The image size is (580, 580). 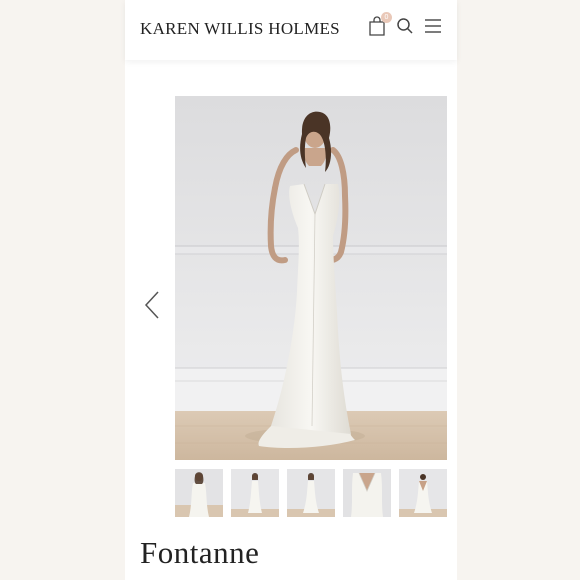 I want to click on product-title: Fontanne, so click(x=200, y=552).